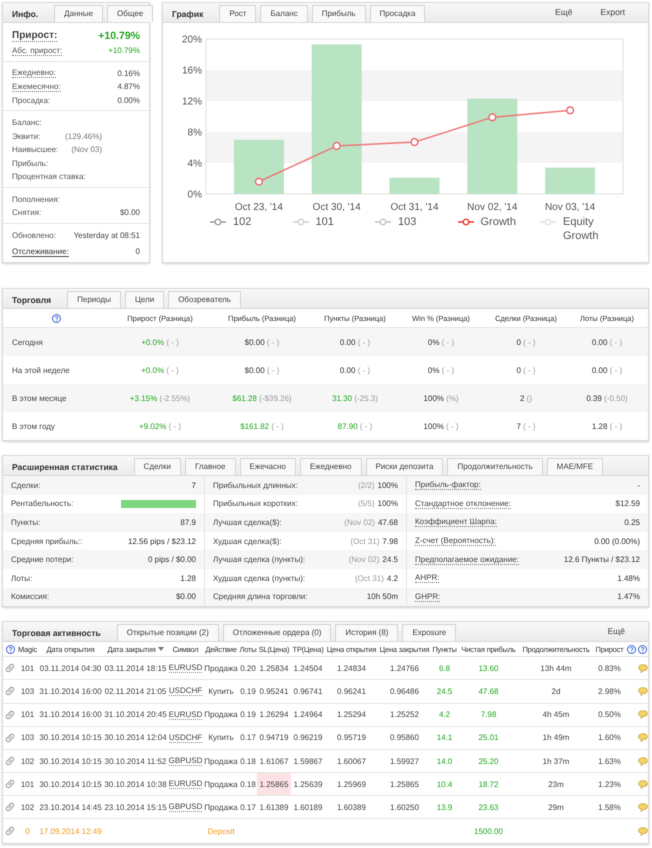 Image resolution: width=652 pixels, height=848 pixels. What do you see at coordinates (441, 426) in the screenshot?
I see `table-cell: 100% ( - )` at bounding box center [441, 426].